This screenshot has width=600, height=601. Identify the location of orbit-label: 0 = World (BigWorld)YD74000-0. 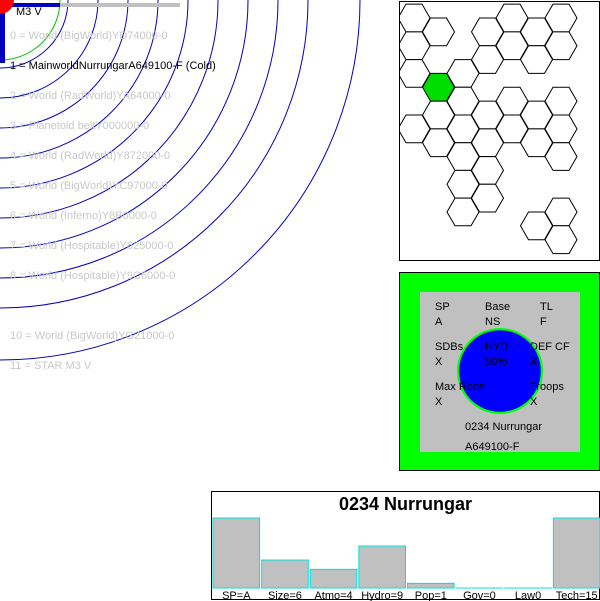
(89, 36).